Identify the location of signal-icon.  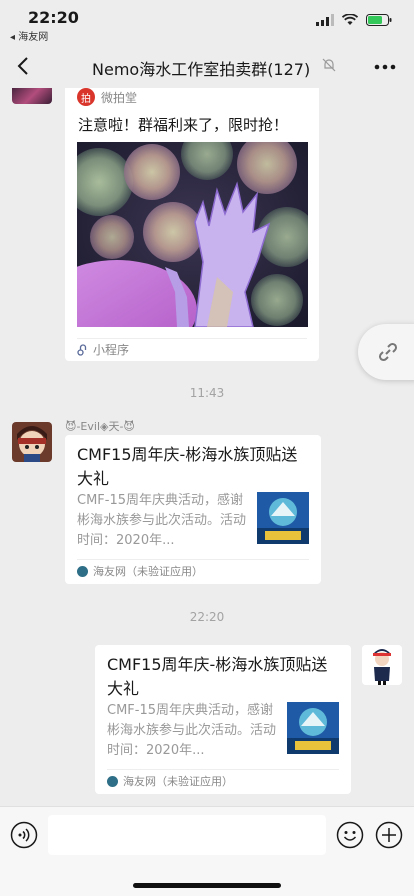
(325, 20).